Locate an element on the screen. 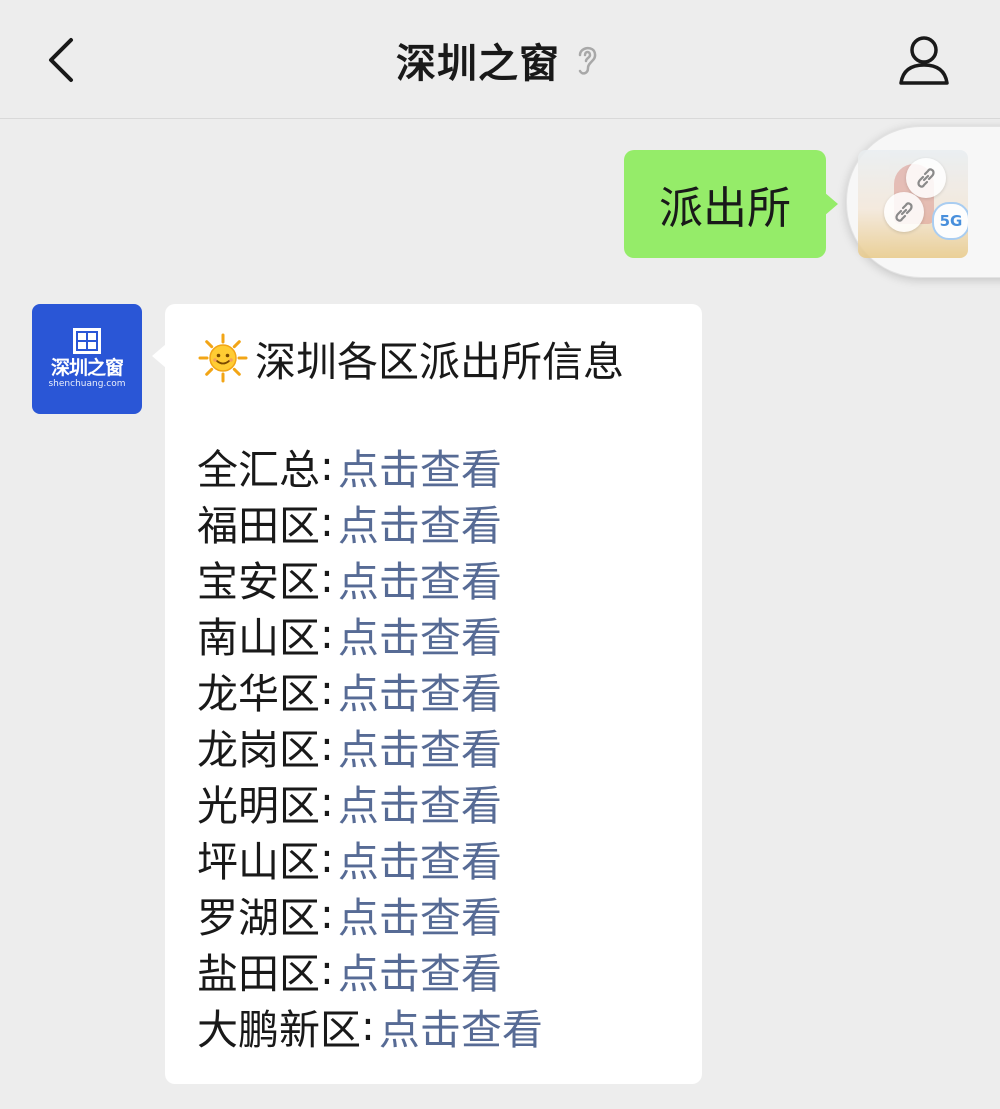 This screenshot has height=1109, width=1000. district-row: 南山区: 点击查看 is located at coordinates (449, 634).